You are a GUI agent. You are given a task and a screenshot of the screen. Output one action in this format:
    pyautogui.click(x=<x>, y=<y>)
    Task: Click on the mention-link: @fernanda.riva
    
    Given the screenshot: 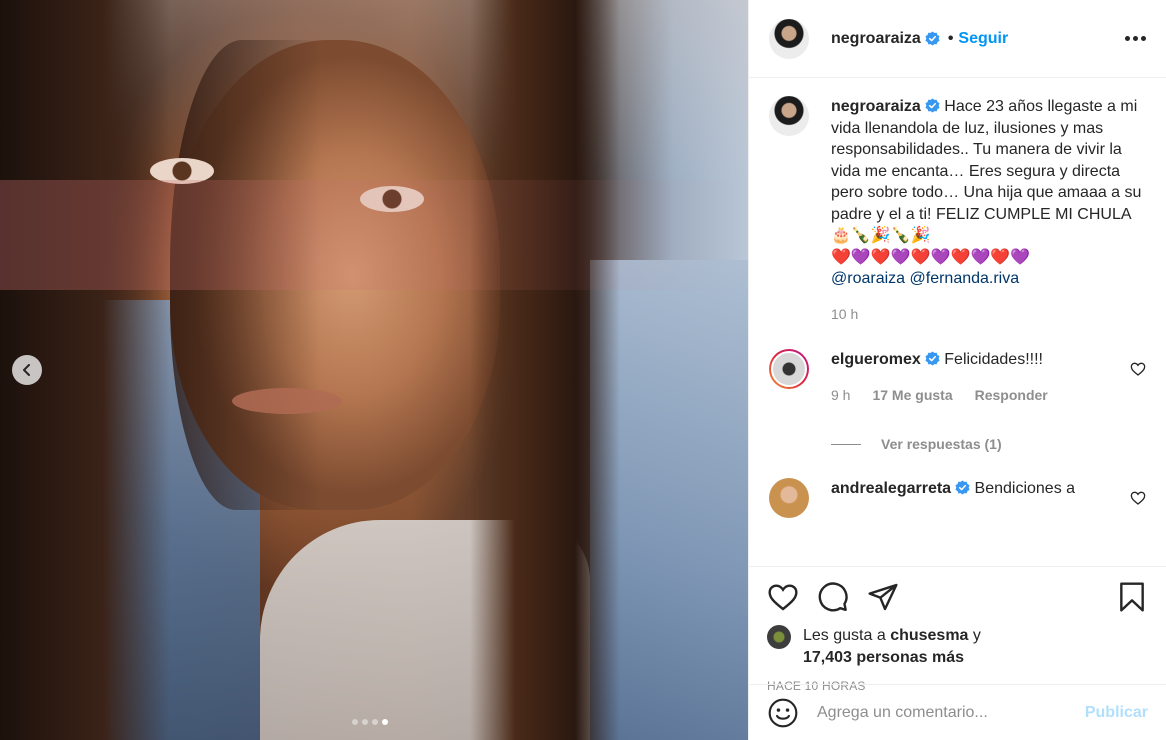 What is the action you would take?
    pyautogui.click(x=965, y=278)
    